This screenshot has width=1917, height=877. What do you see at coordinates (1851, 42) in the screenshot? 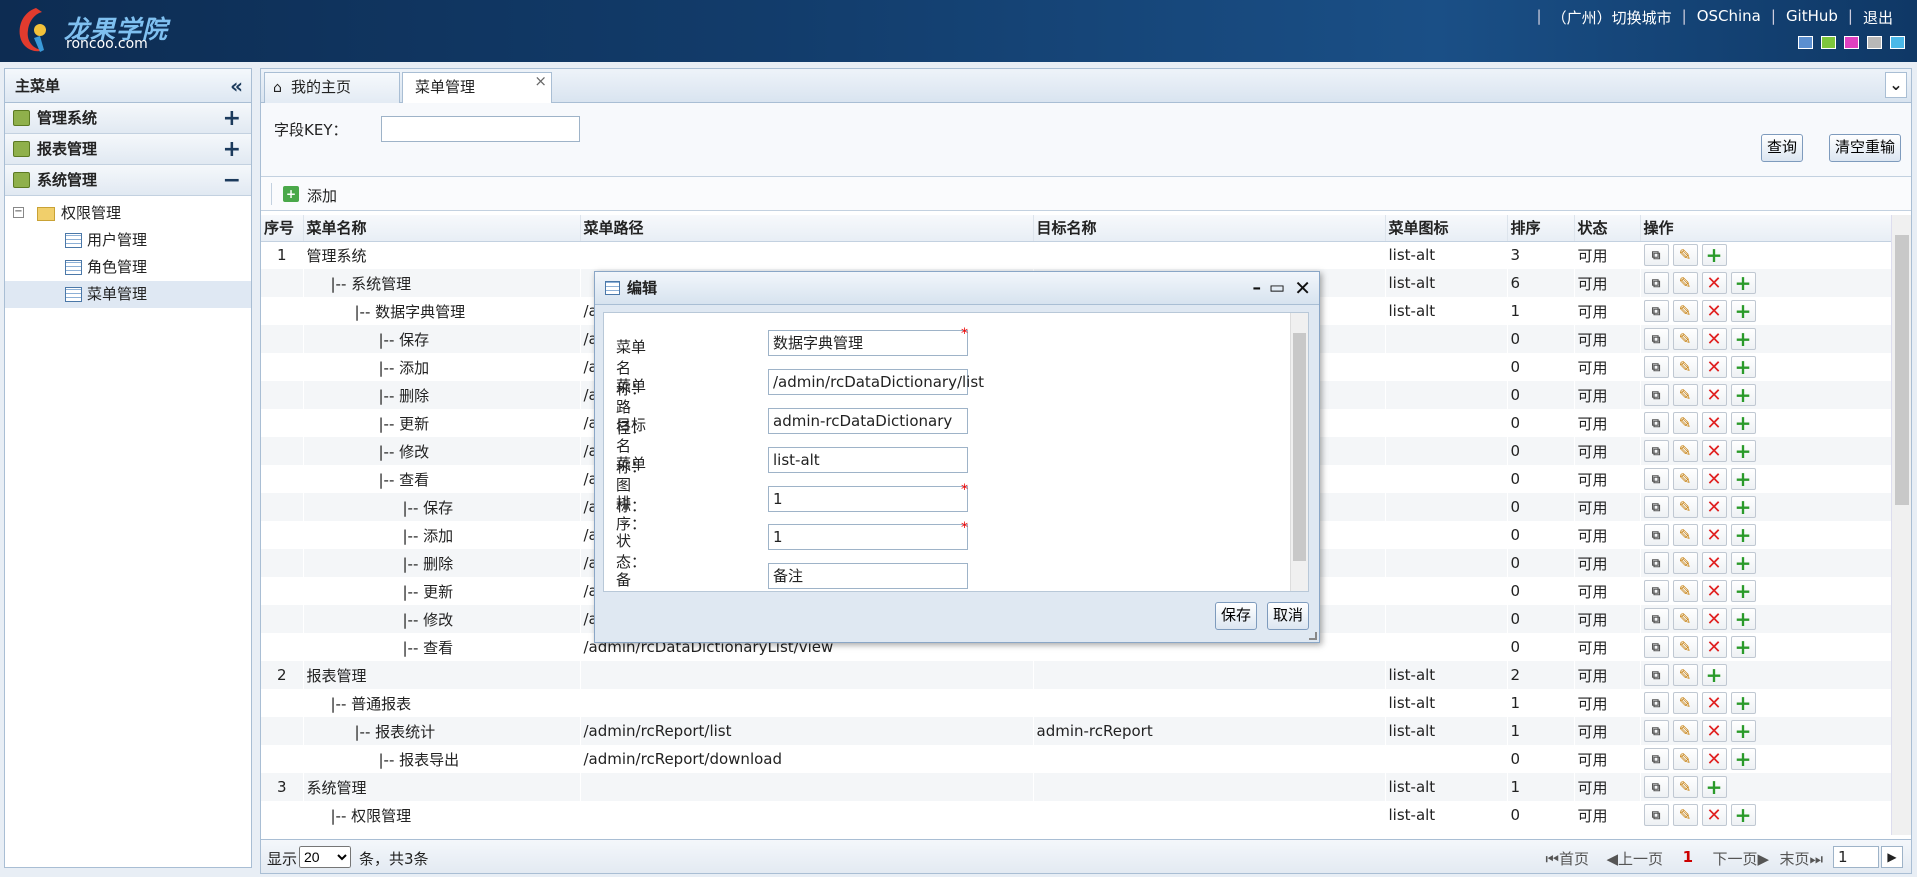
I see `theme-swatch-purple` at bounding box center [1851, 42].